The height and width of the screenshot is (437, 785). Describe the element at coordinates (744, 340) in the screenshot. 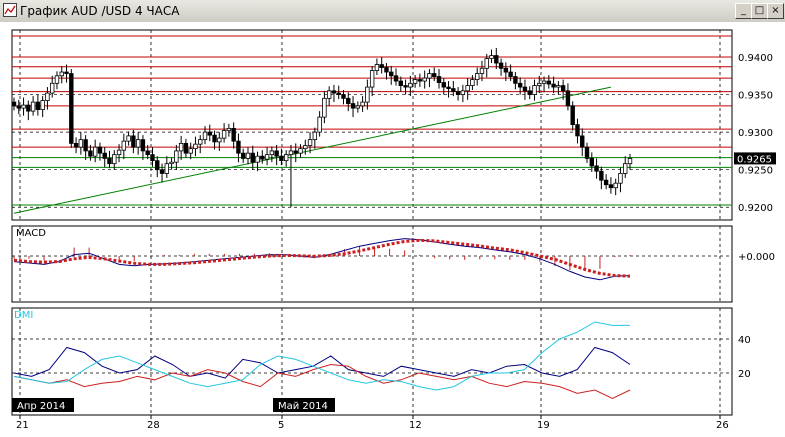

I see `dmi-axis-label: 40` at that location.